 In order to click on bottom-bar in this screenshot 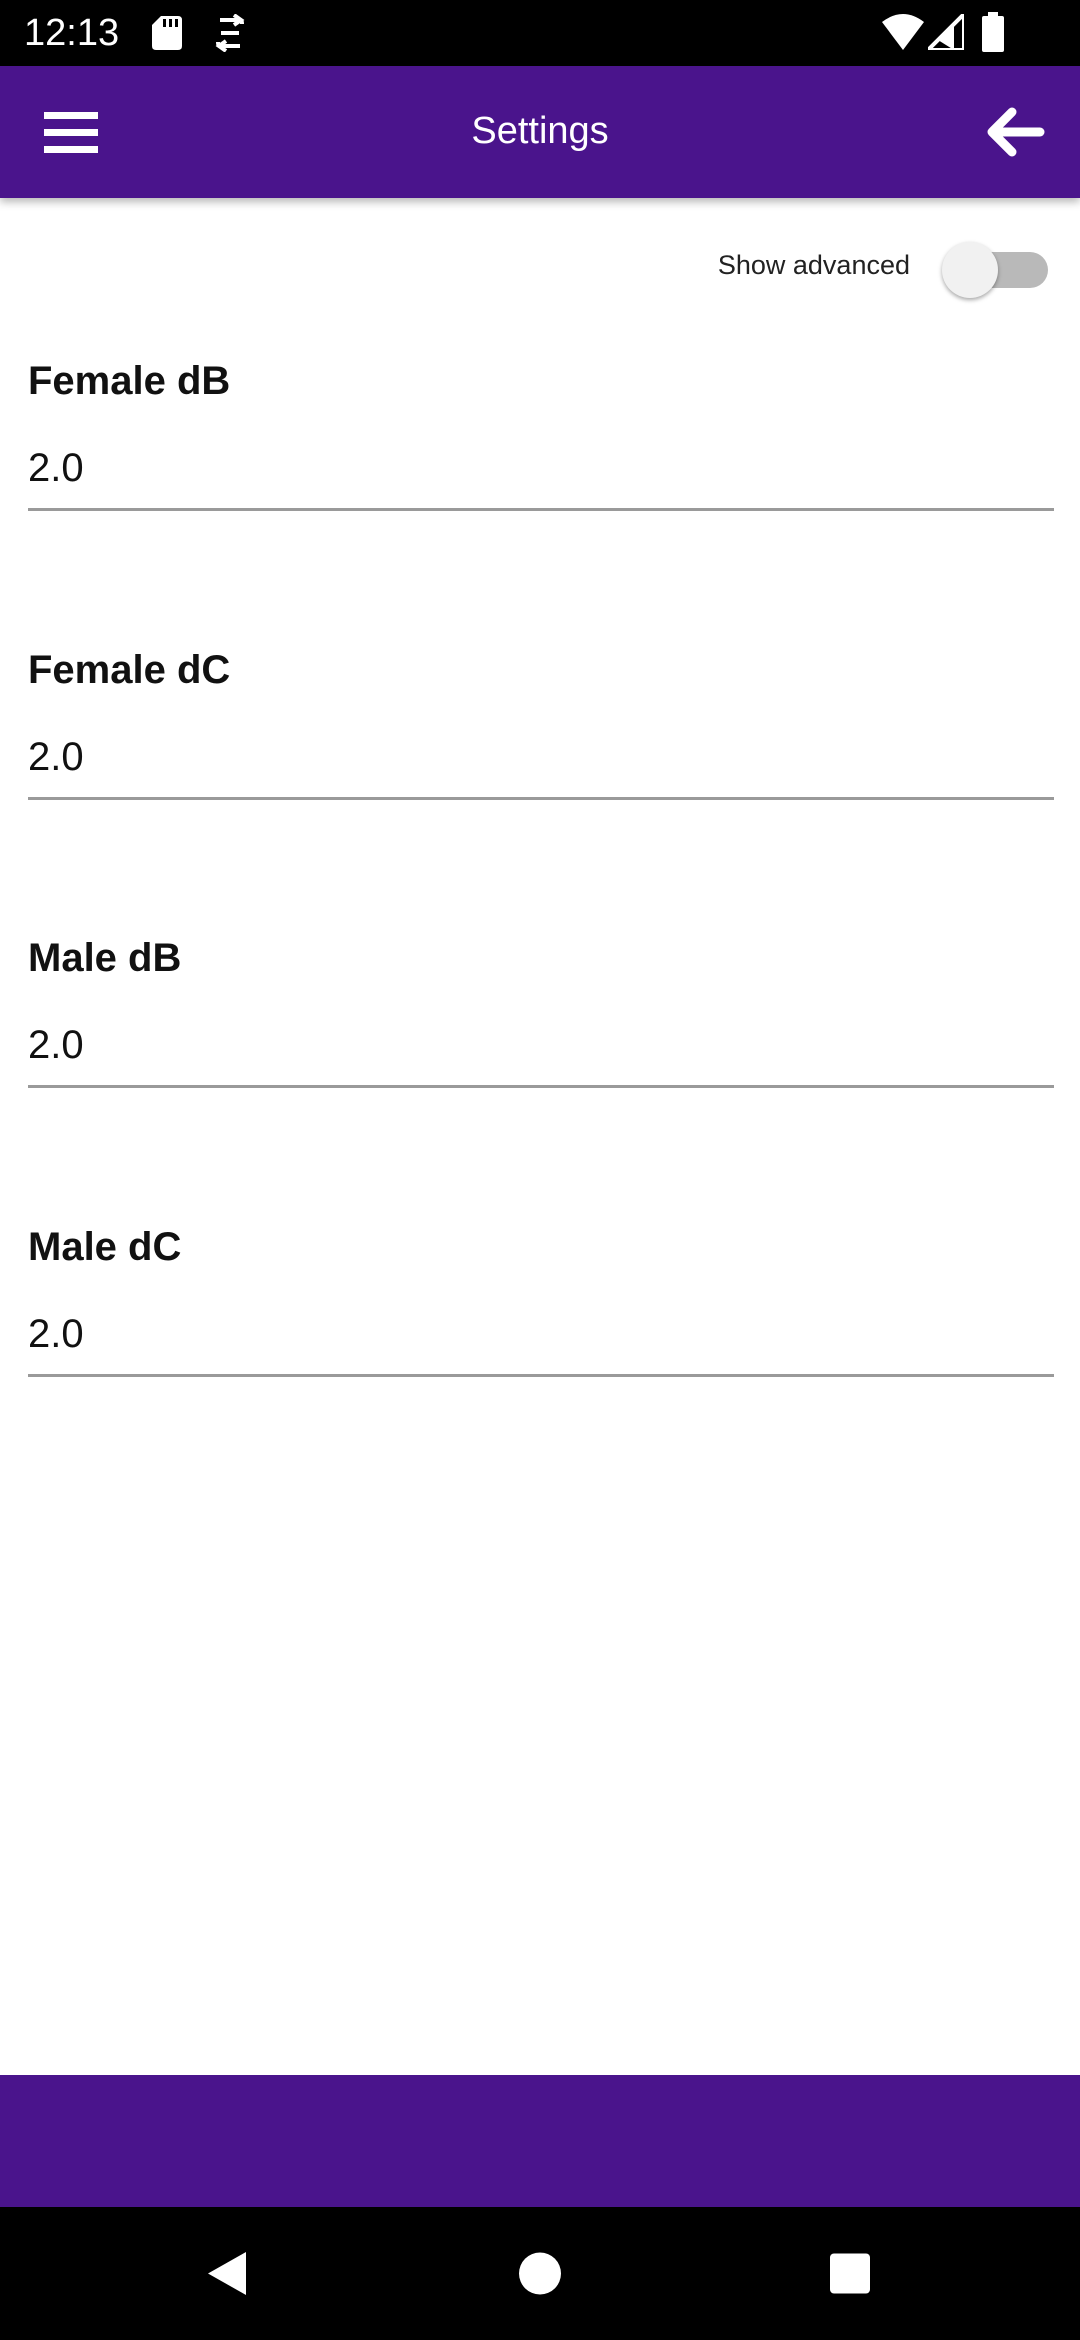, I will do `click(540, 2141)`.